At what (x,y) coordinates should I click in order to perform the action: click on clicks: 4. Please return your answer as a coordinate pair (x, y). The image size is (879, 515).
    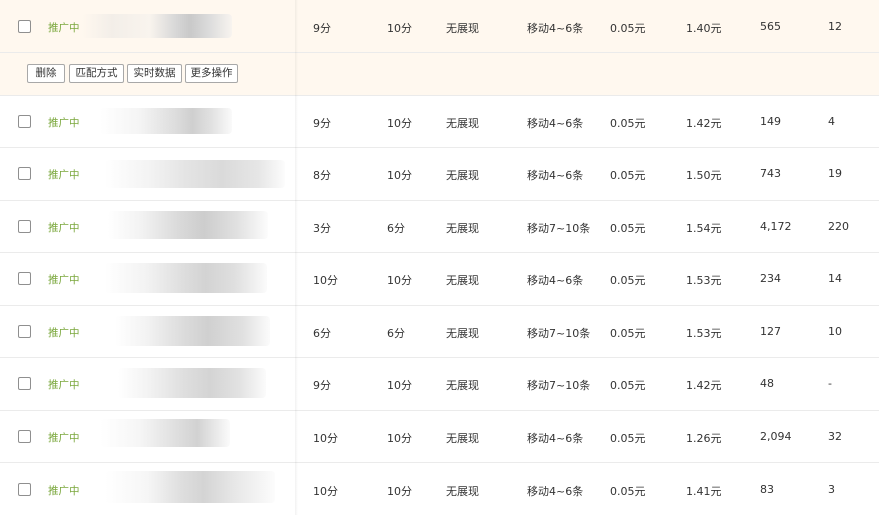
    Looking at the image, I should click on (831, 121).